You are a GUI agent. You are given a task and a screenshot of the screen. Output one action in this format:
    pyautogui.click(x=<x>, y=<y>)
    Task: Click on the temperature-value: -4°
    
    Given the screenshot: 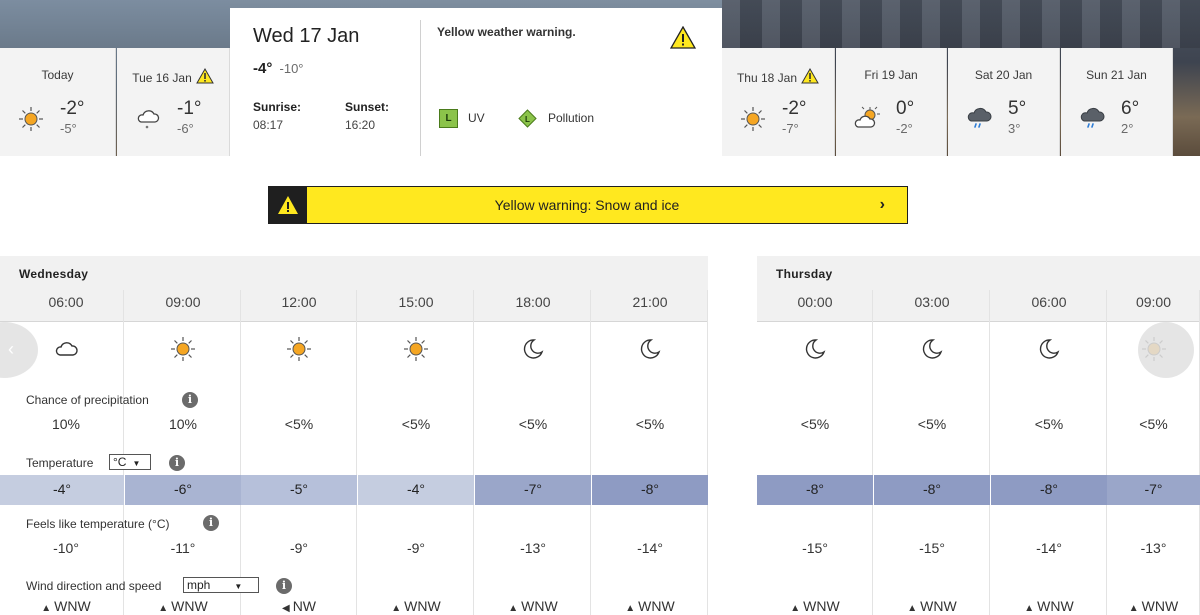 What is the action you would take?
    pyautogui.click(x=62, y=489)
    